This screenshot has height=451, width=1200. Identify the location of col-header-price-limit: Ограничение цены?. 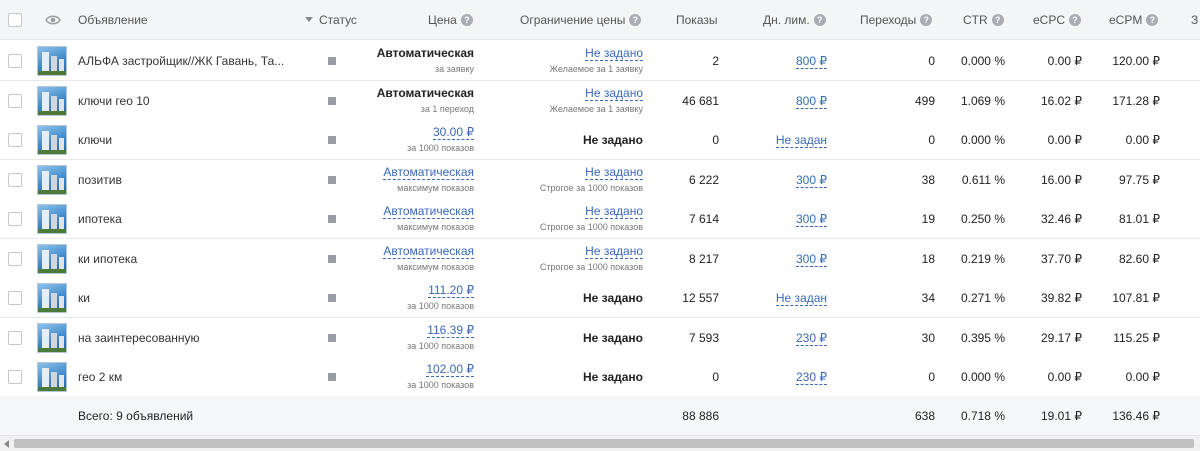
(581, 20).